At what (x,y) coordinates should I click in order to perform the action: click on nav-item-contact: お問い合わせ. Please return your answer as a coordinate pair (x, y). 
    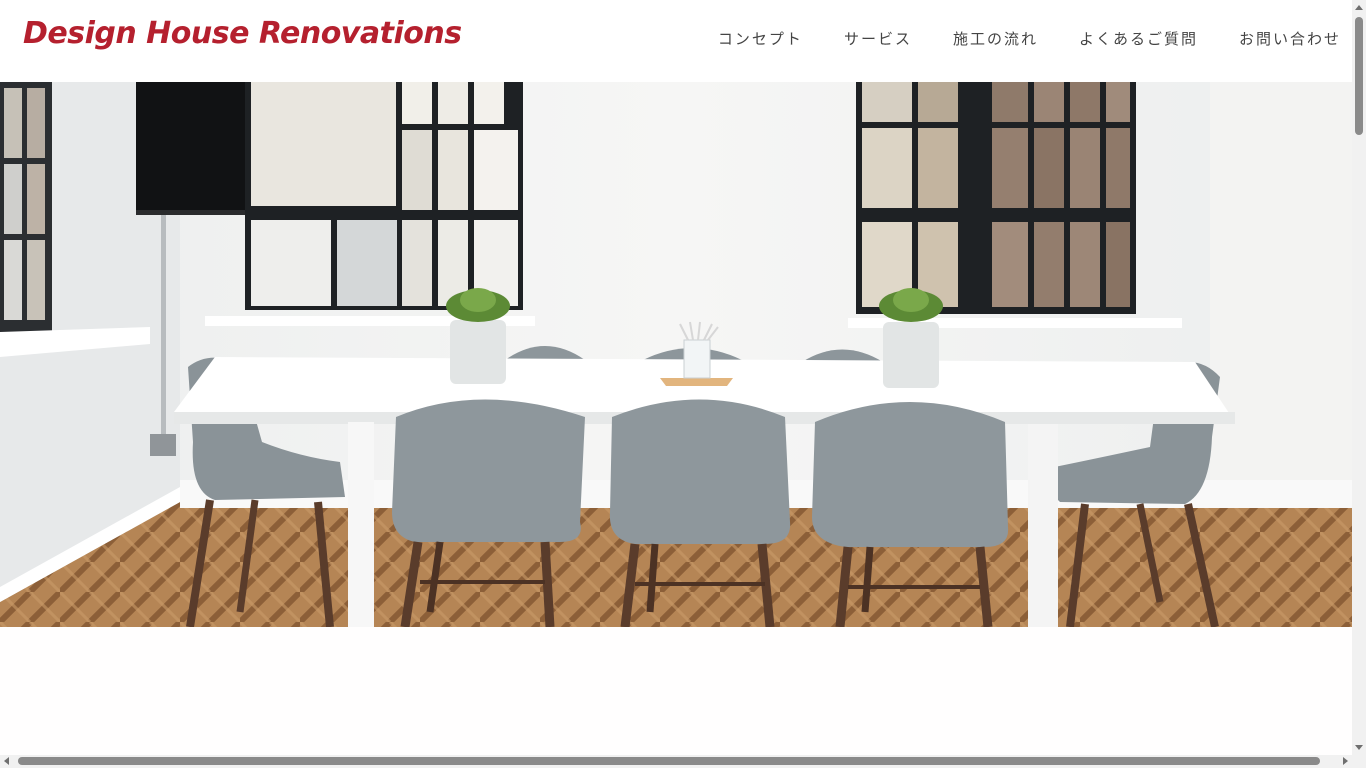
    Looking at the image, I should click on (1290, 38).